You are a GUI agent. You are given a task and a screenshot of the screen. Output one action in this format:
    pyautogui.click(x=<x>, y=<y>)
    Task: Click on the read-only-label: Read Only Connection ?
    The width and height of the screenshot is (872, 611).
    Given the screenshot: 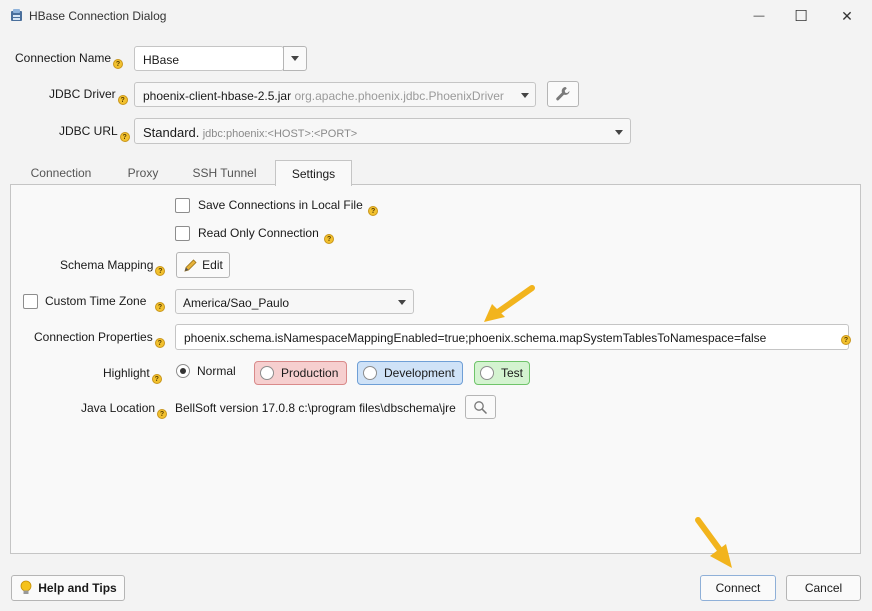 What is the action you would take?
    pyautogui.click(x=266, y=235)
    